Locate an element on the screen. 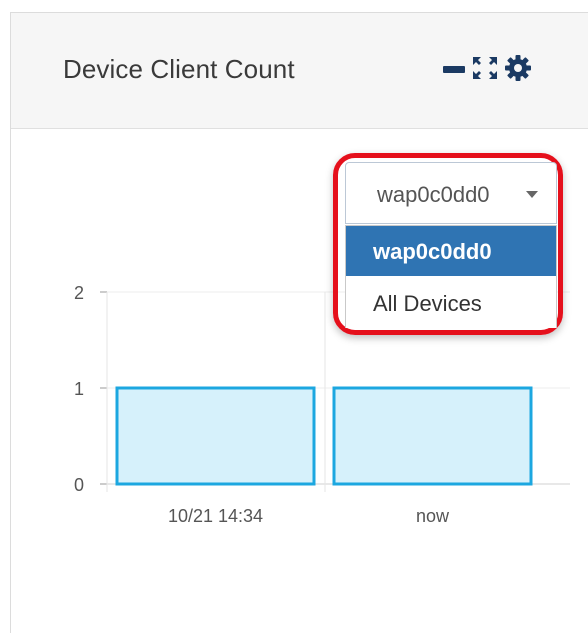 The width and height of the screenshot is (588, 633). caret-down-icon is located at coordinates (532, 194).